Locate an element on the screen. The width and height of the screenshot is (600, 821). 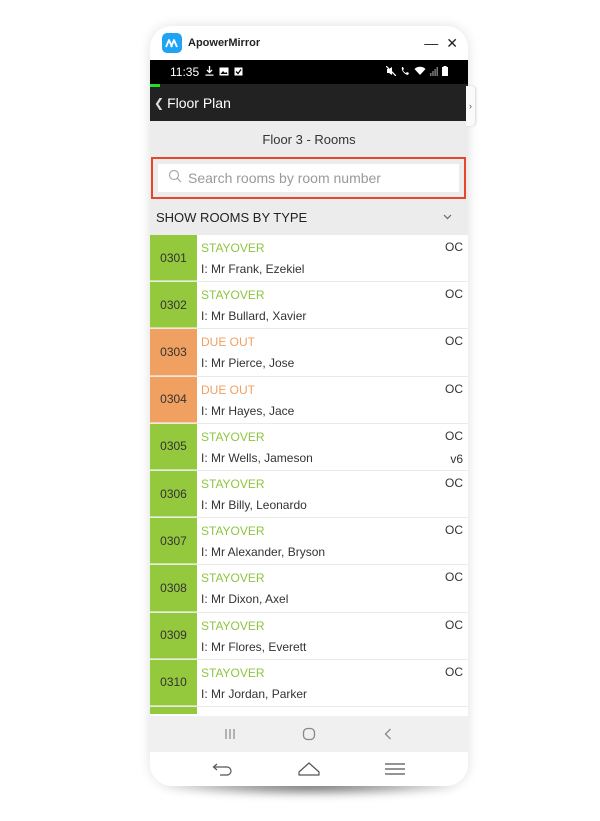
room-row: 0303 DUE OUT I: Mr Pierce, Jose OC is located at coordinates (309, 353).